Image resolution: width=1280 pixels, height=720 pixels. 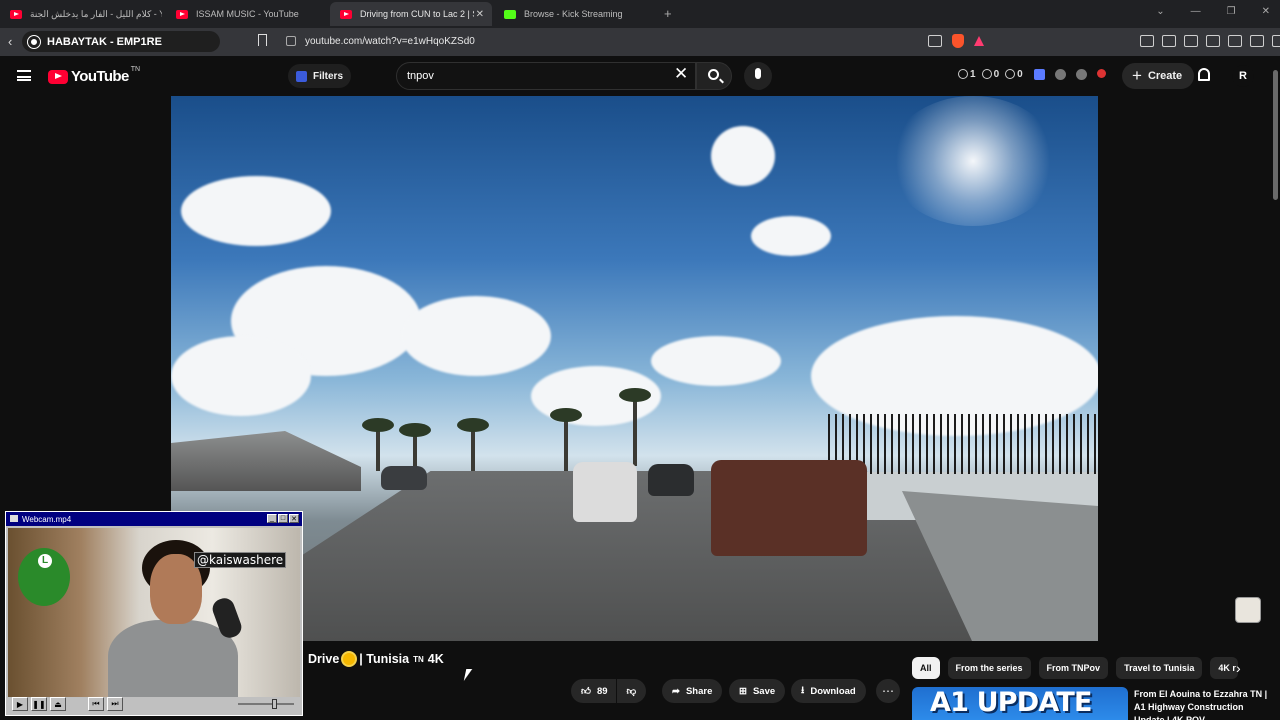 I want to click on slider-thumb, so click(x=274, y=704).